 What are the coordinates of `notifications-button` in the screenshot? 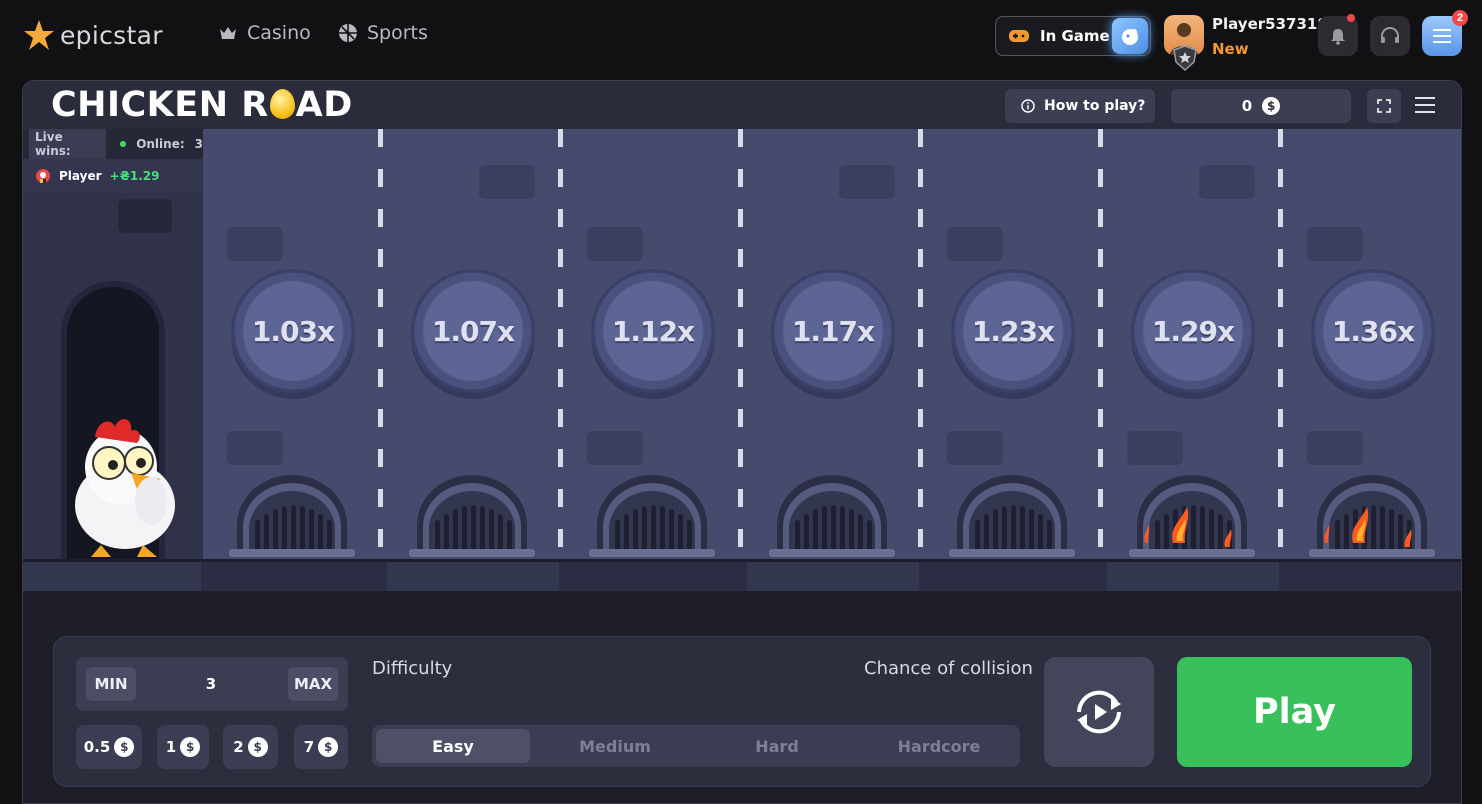 It's located at (1338, 35).